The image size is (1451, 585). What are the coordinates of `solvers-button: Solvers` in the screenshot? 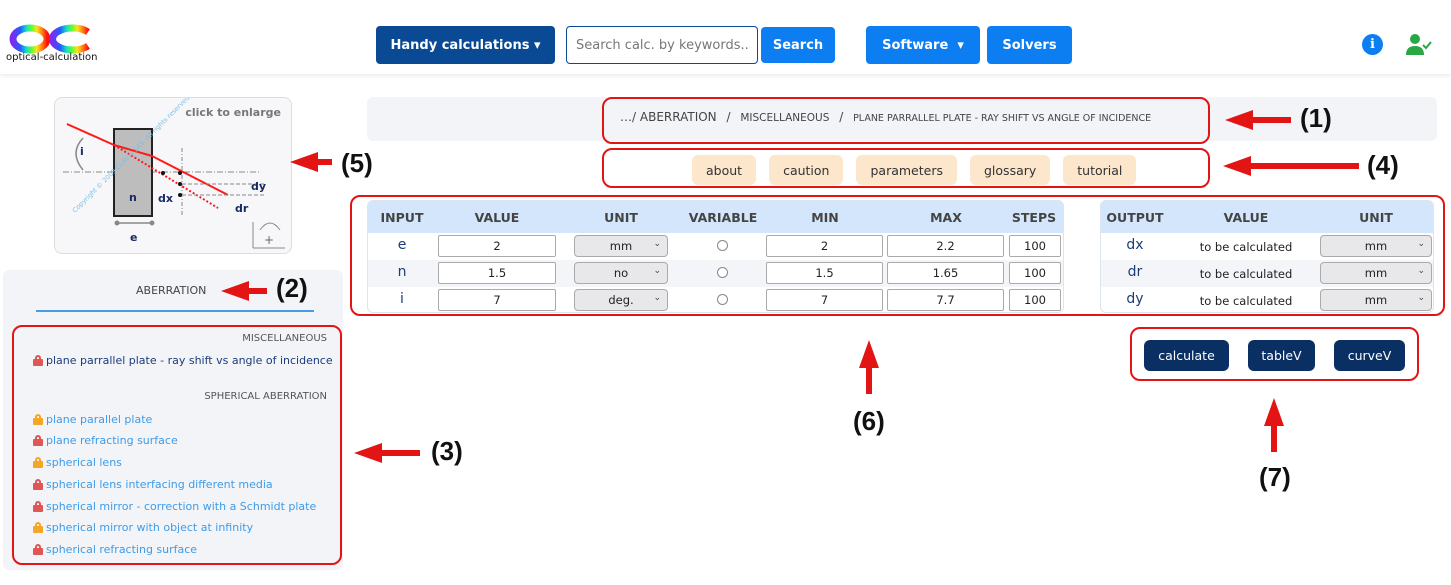 It's located at (1029, 45).